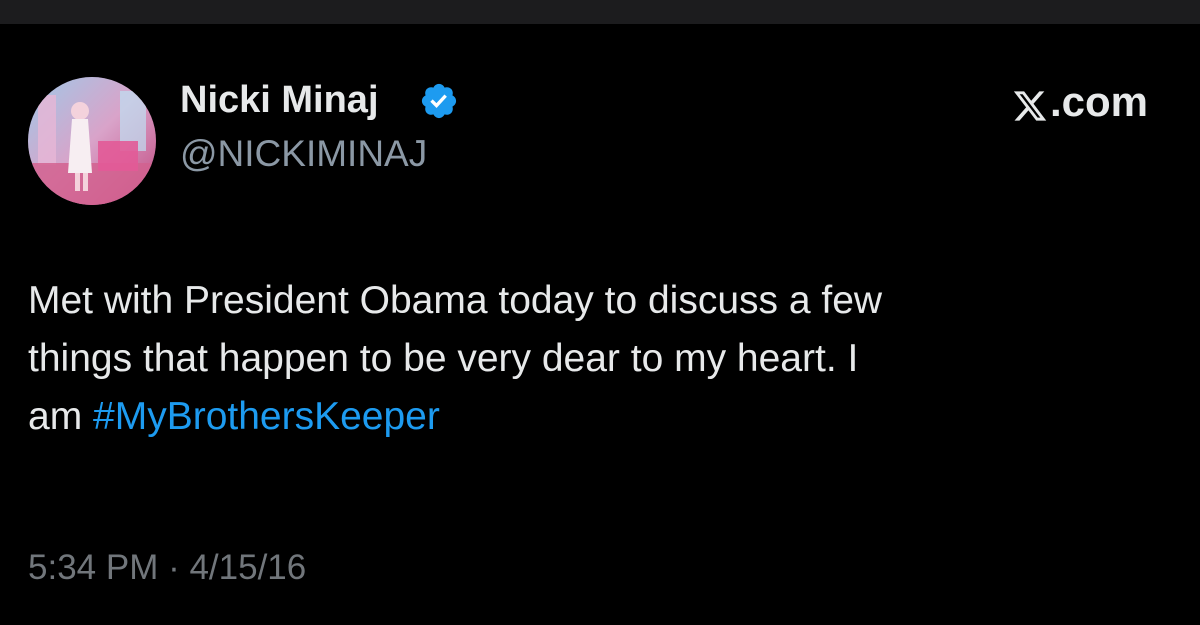  What do you see at coordinates (167, 568) in the screenshot?
I see `timestamp: 5:34 PM · 4/15/16` at bounding box center [167, 568].